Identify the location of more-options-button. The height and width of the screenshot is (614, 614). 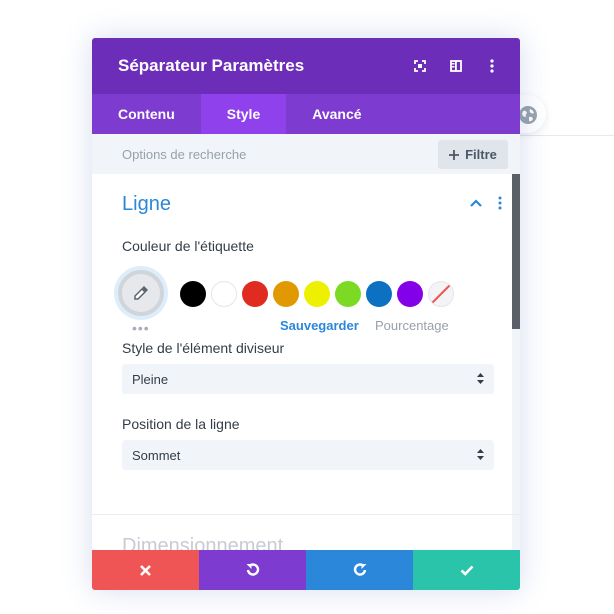
(492, 66).